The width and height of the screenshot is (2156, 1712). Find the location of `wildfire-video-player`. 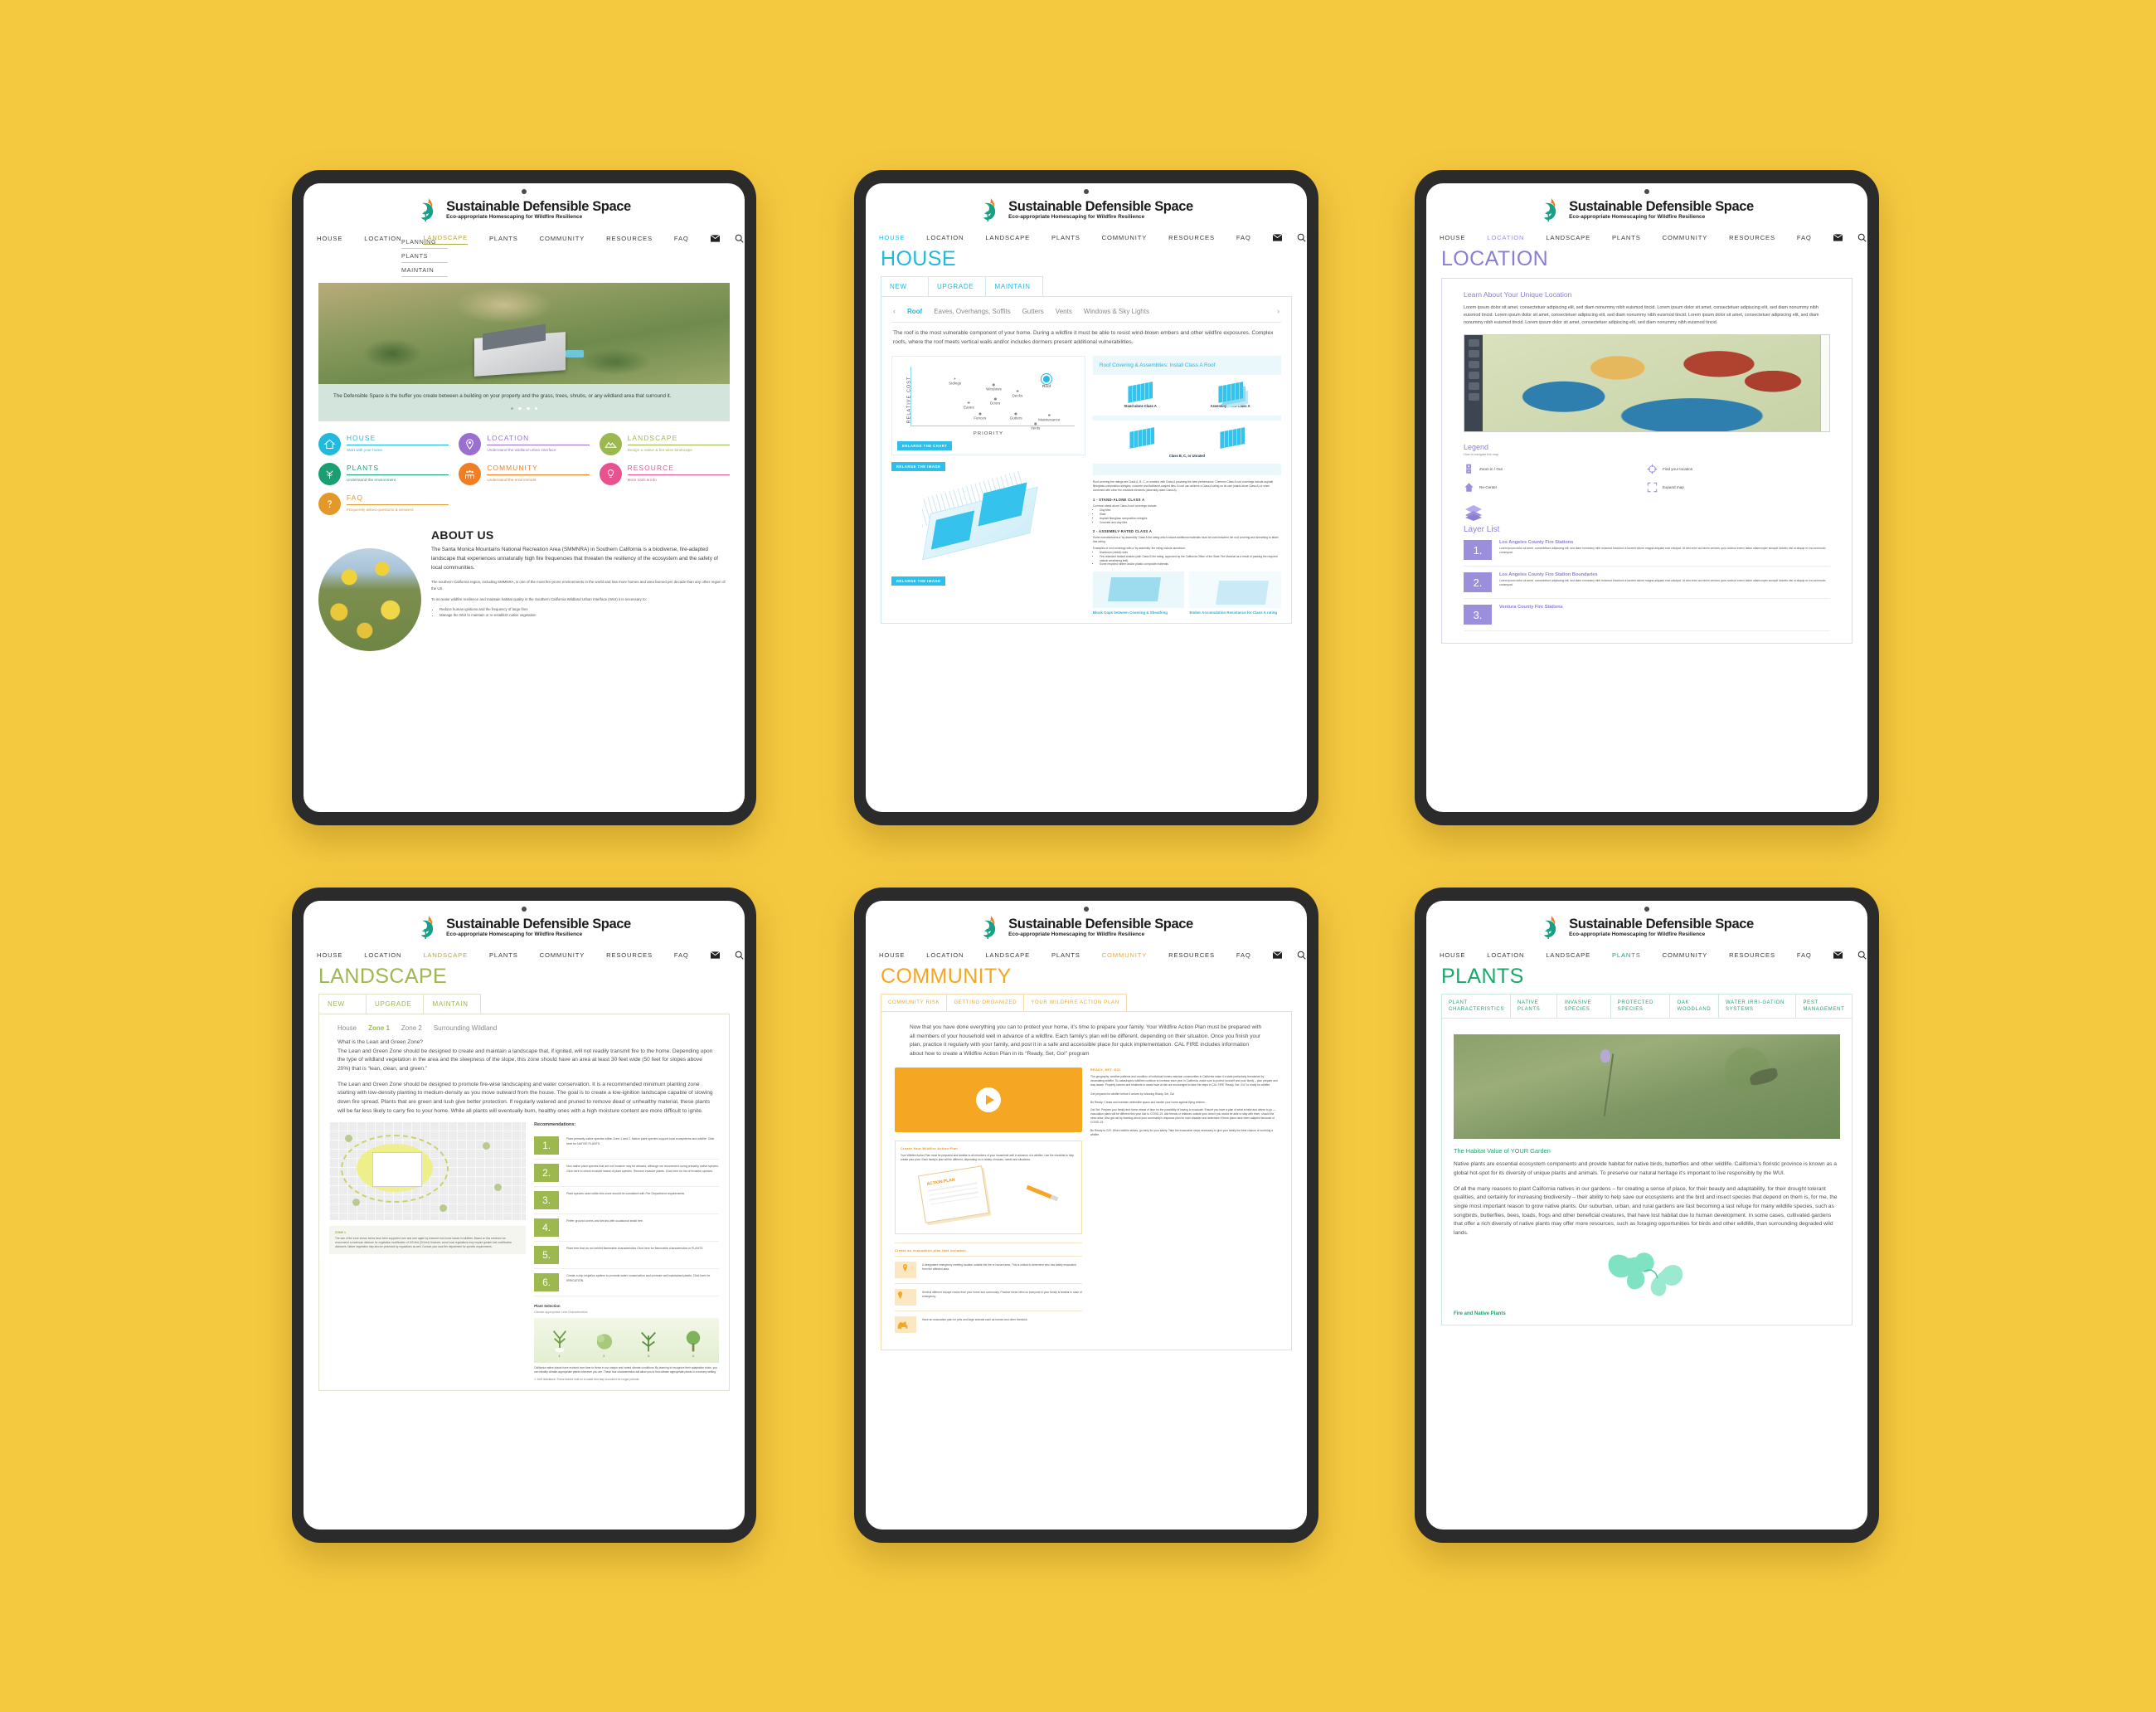

wildfire-video-player is located at coordinates (988, 1099).